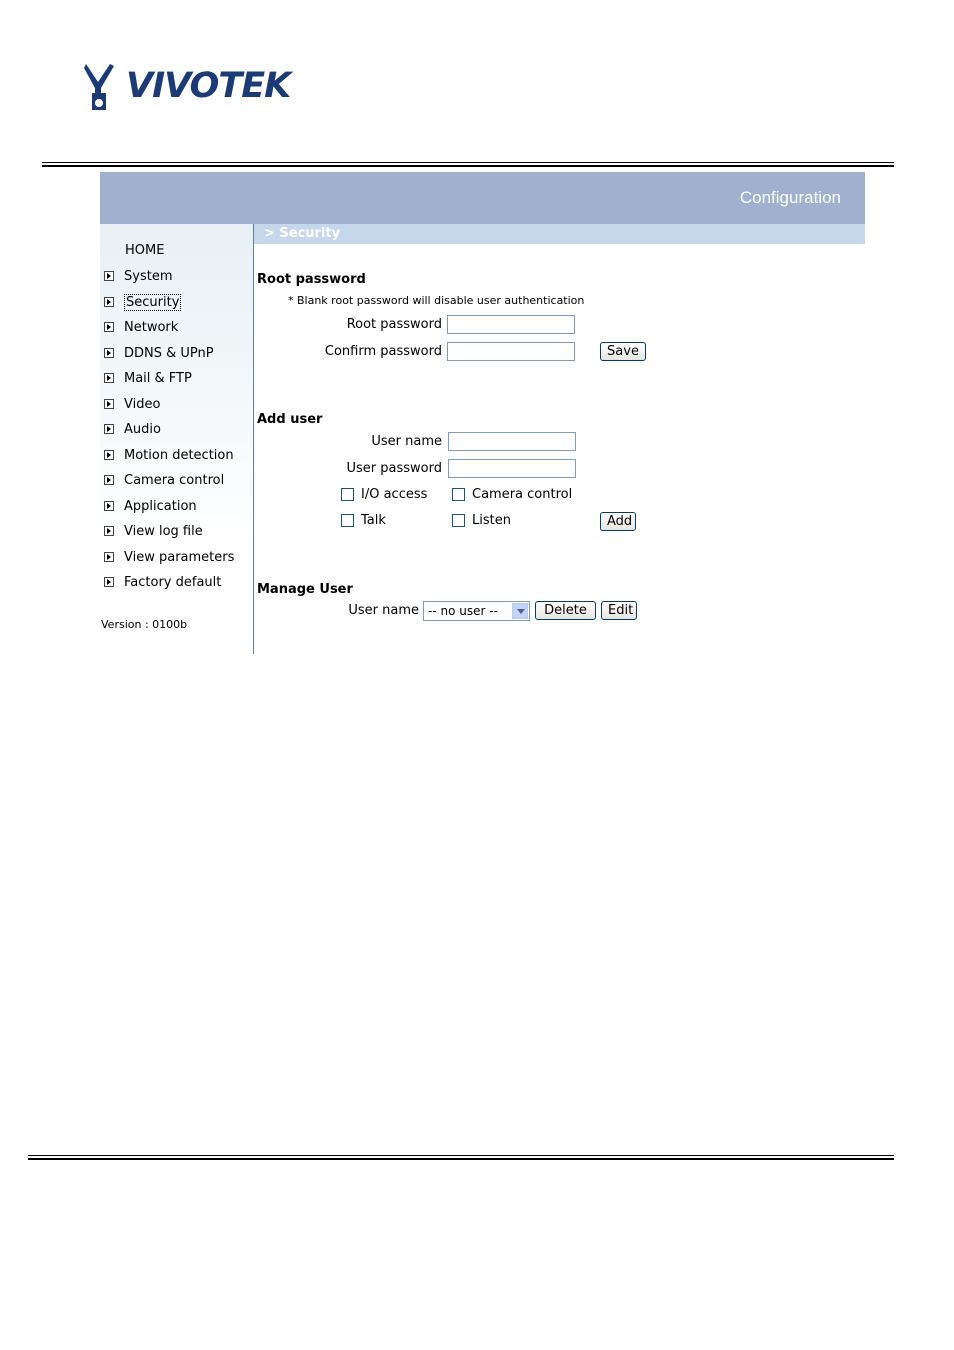  What do you see at coordinates (347, 520) in the screenshot?
I see `talk-checkbox` at bounding box center [347, 520].